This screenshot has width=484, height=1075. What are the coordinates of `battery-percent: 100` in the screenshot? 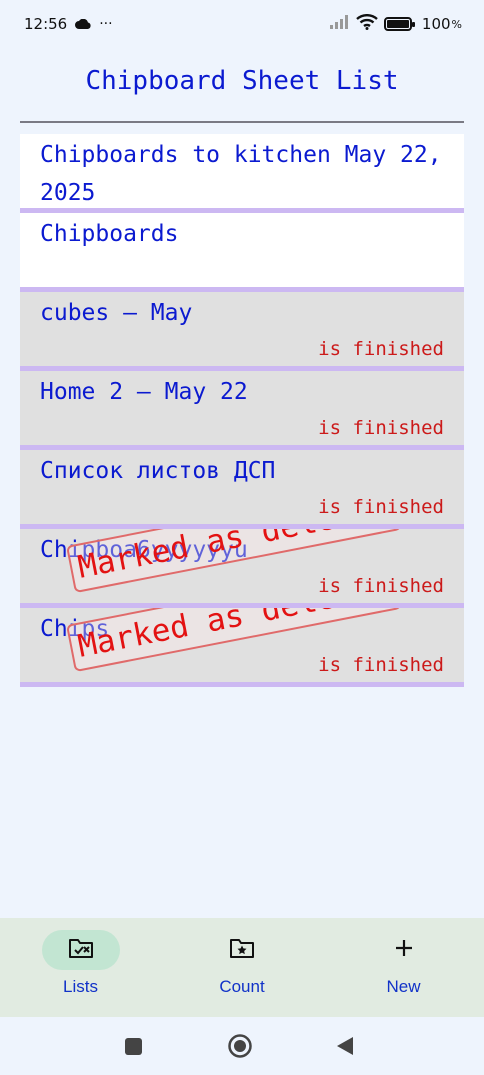 It's located at (436, 24).